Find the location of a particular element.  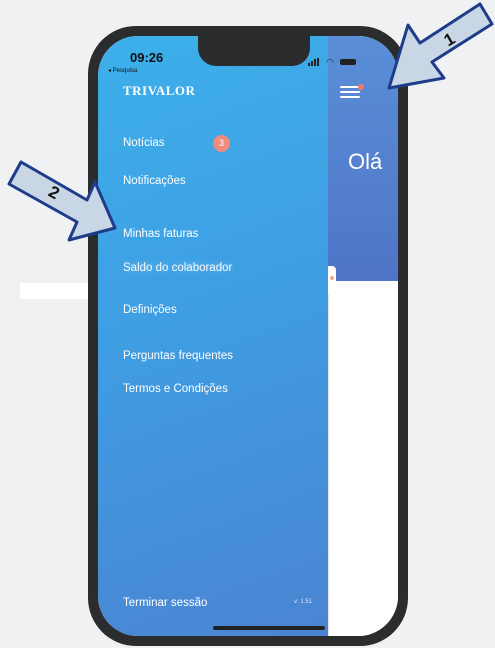

menu-item-termos-condicoes: Termos e Condições is located at coordinates (175, 389).